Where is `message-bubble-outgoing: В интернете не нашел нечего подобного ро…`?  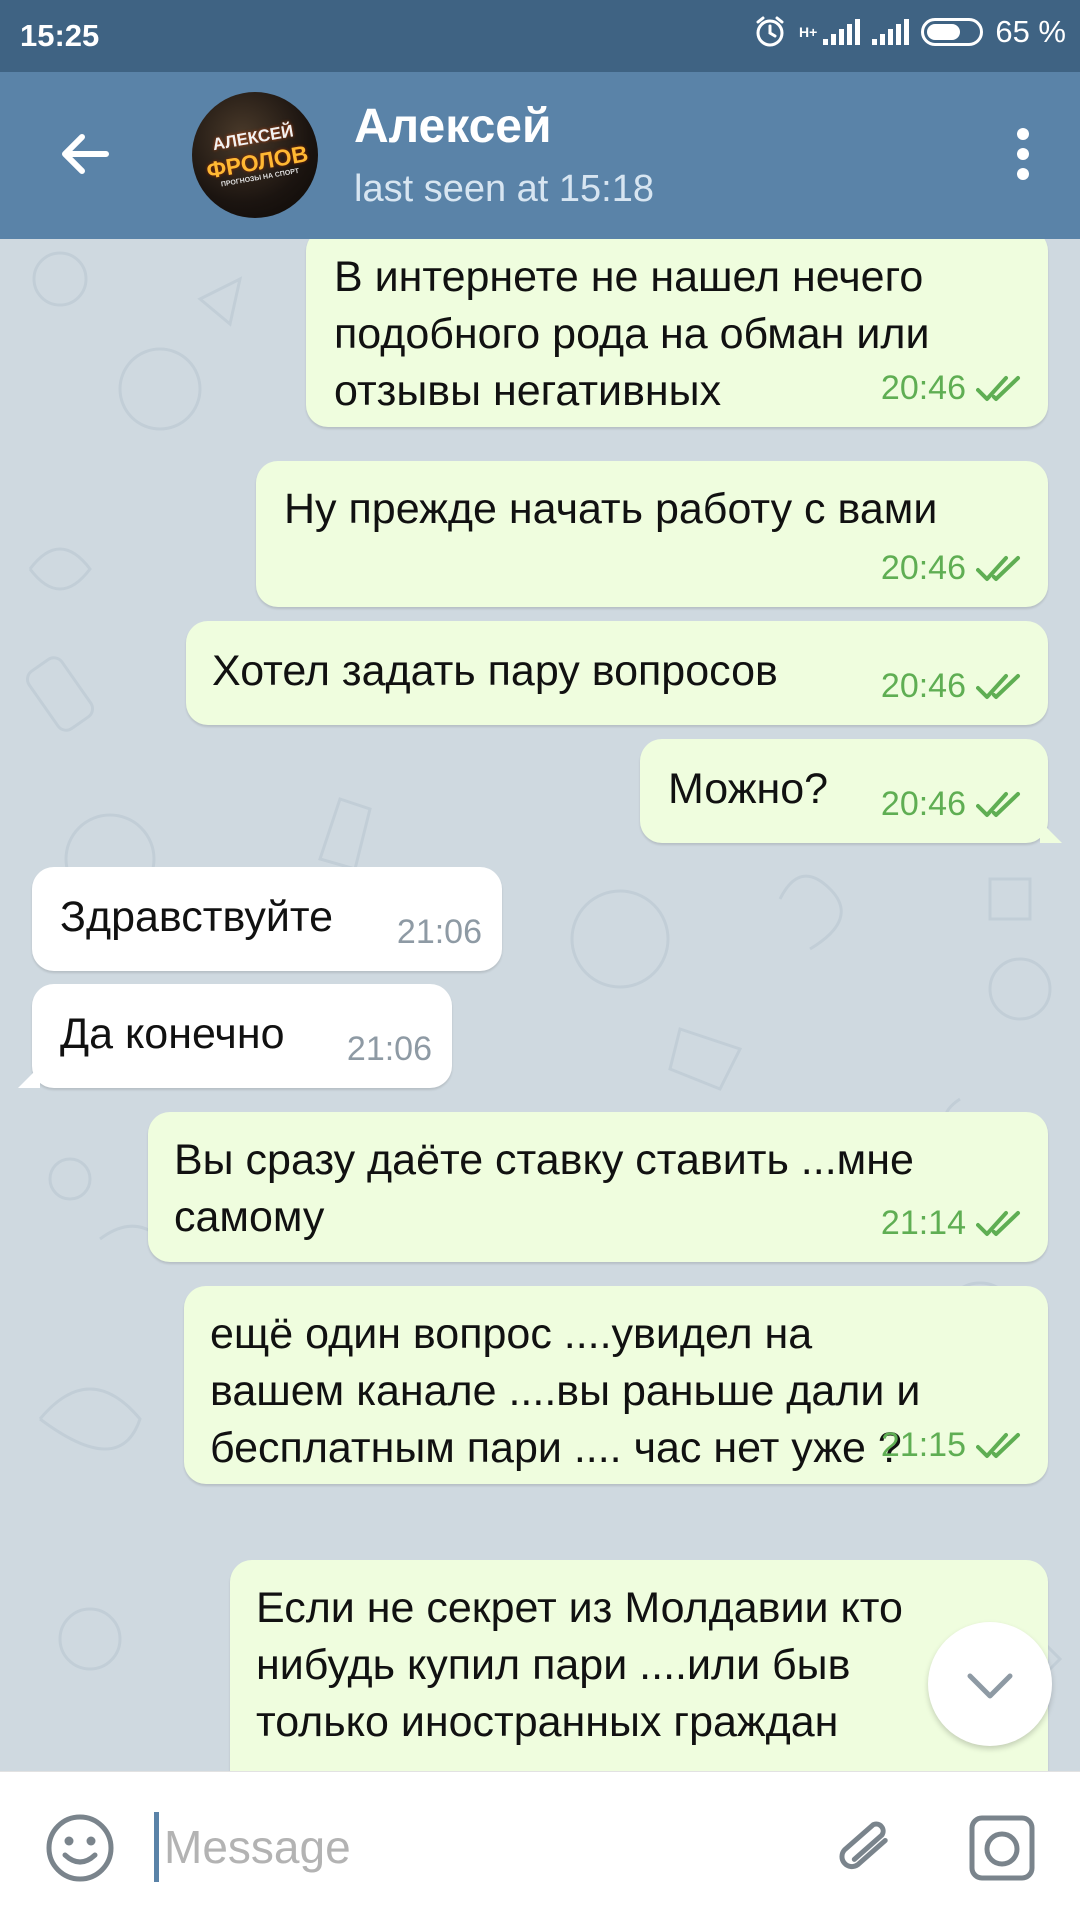
message-bubble-outgoing: В интернете не нашел нечего подобного ро… is located at coordinates (677, 333).